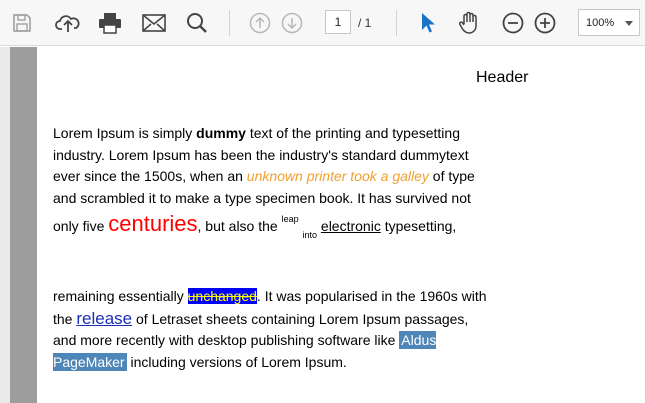  Describe the element at coordinates (502, 77) in the screenshot. I see `page-header: Header` at that location.